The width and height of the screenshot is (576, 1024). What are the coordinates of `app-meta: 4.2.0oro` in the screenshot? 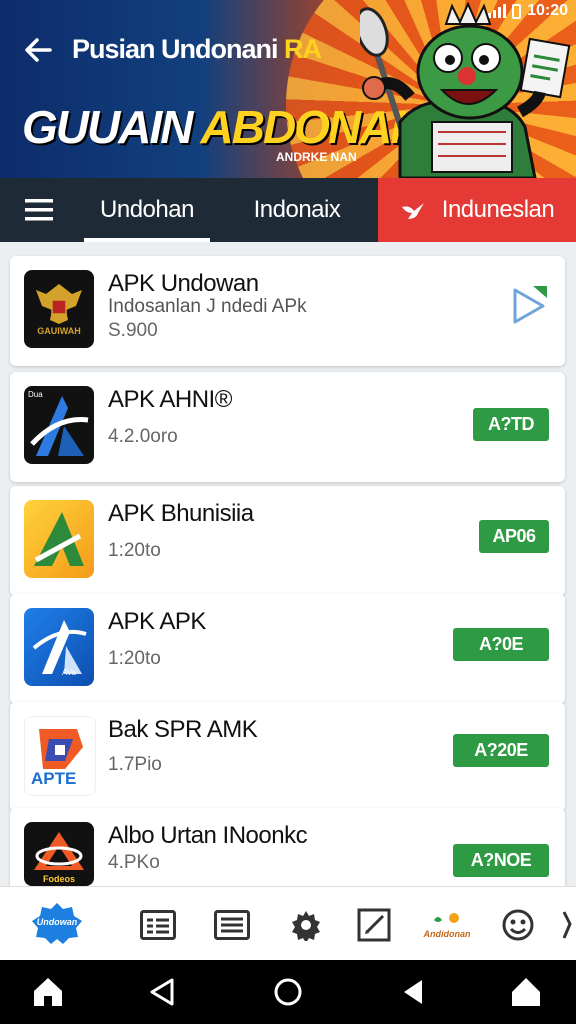 It's located at (143, 436).